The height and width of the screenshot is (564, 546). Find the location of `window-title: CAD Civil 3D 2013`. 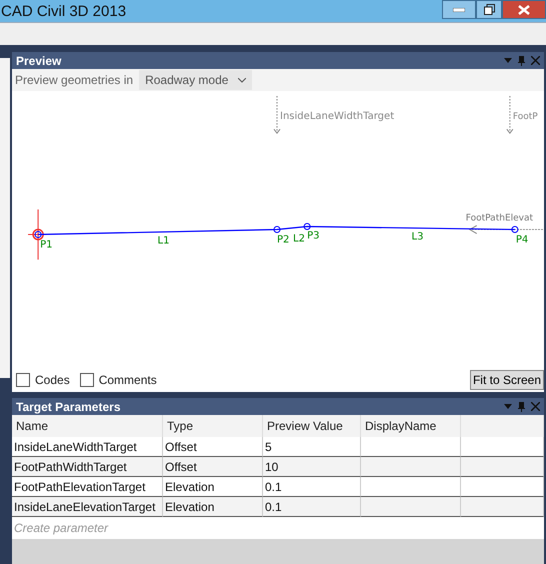

window-title: CAD Civil 3D 2013 is located at coordinates (63, 11).